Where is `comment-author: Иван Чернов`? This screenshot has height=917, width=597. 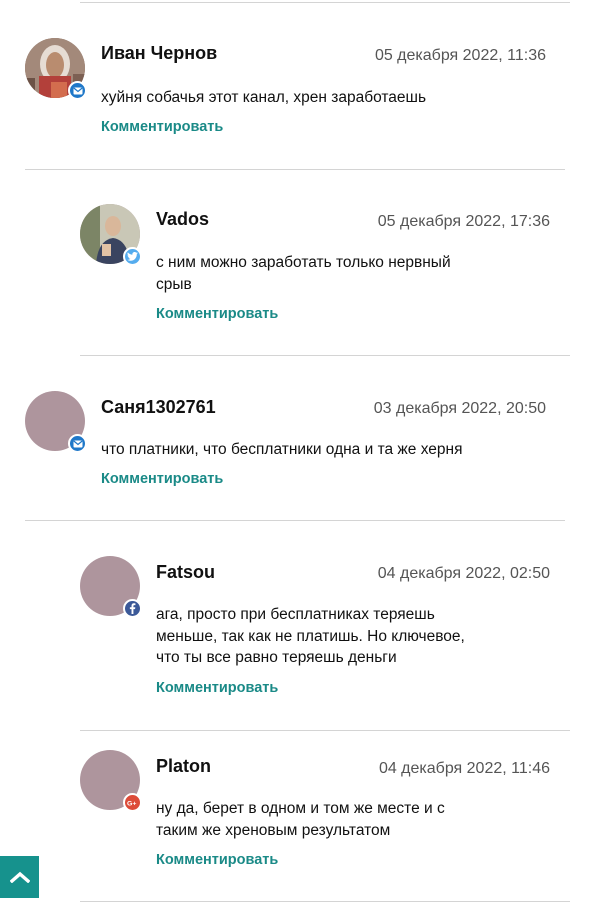 comment-author: Иван Чернов is located at coordinates (159, 53).